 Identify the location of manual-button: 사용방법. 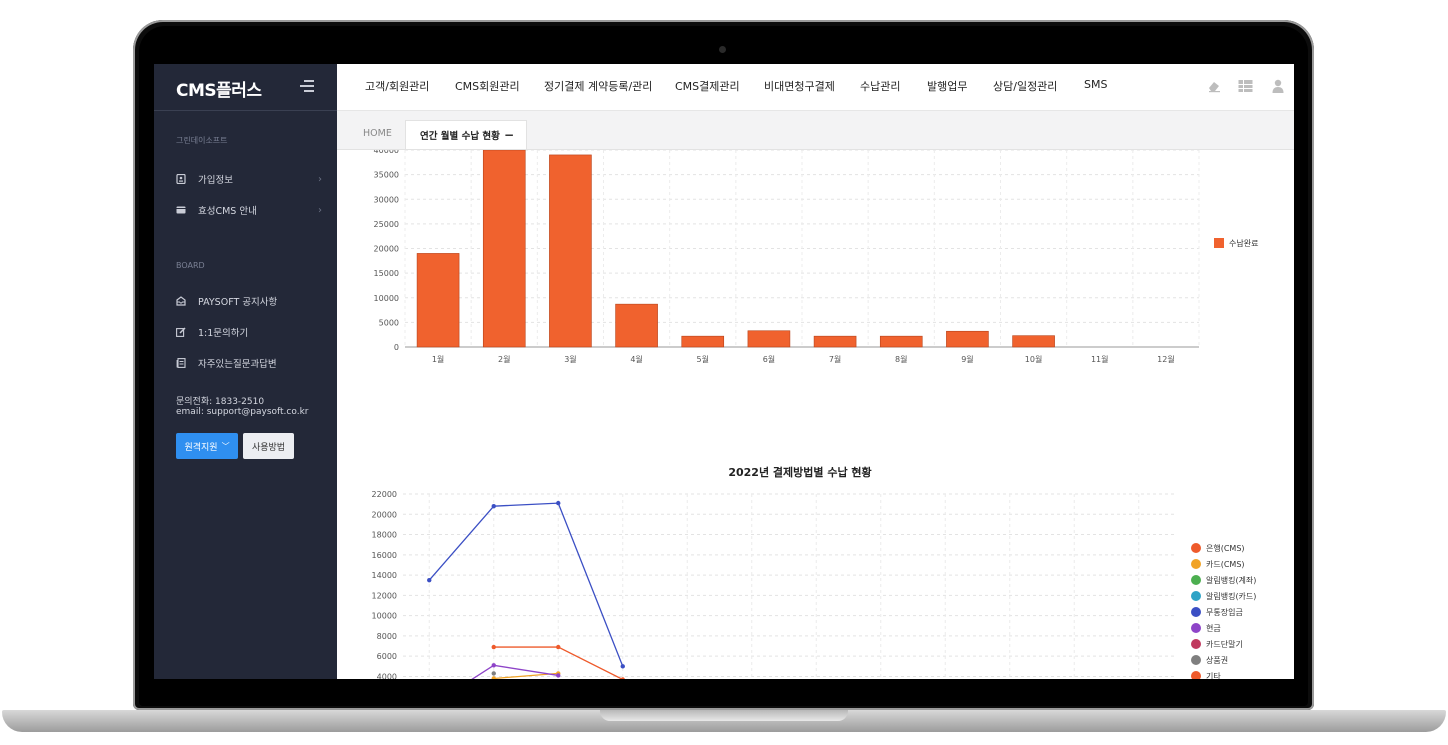
(268, 446).